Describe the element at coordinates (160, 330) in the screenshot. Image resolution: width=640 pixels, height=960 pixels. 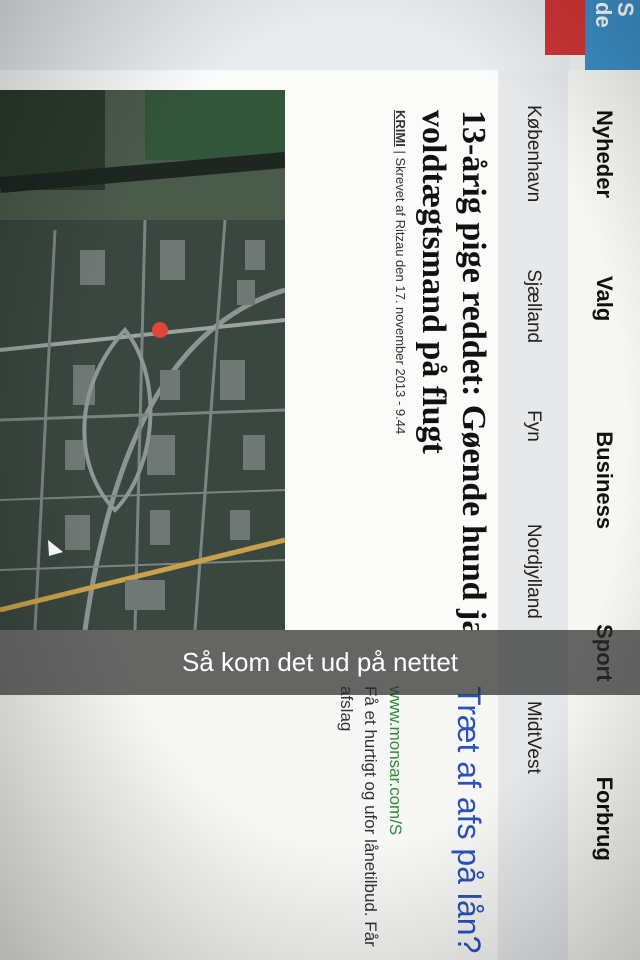
I see `map-location-pin-icon` at that location.